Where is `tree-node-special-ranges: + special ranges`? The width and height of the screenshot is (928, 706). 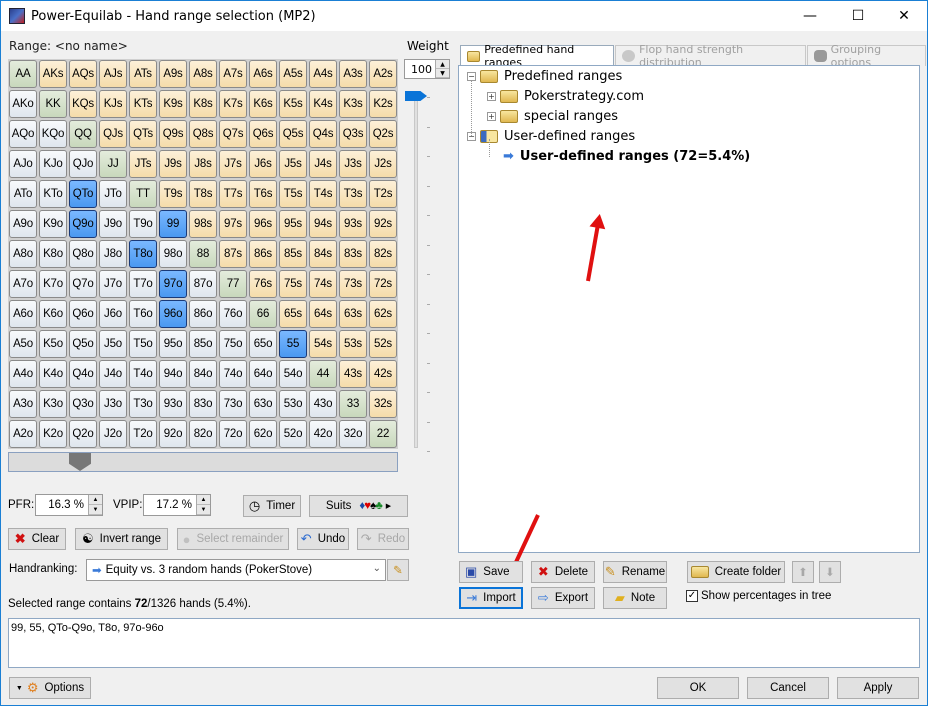 tree-node-special-ranges: + special ranges is located at coordinates (552, 116).